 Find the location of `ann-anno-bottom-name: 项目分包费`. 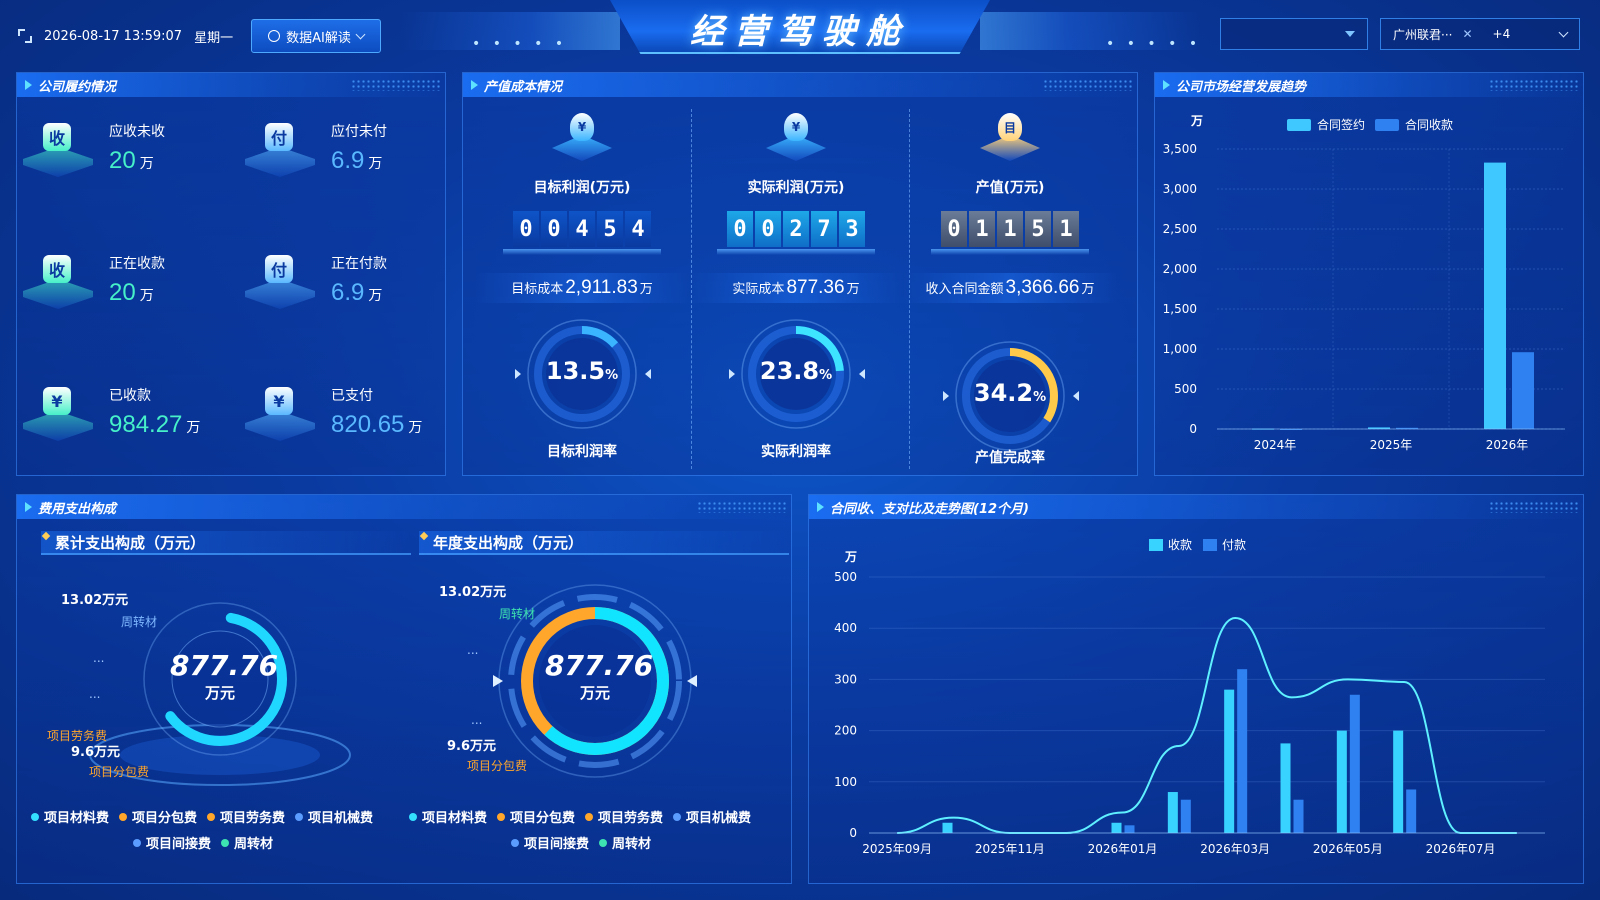

ann-anno-bottom-name: 项目分包费 is located at coordinates (497, 766).